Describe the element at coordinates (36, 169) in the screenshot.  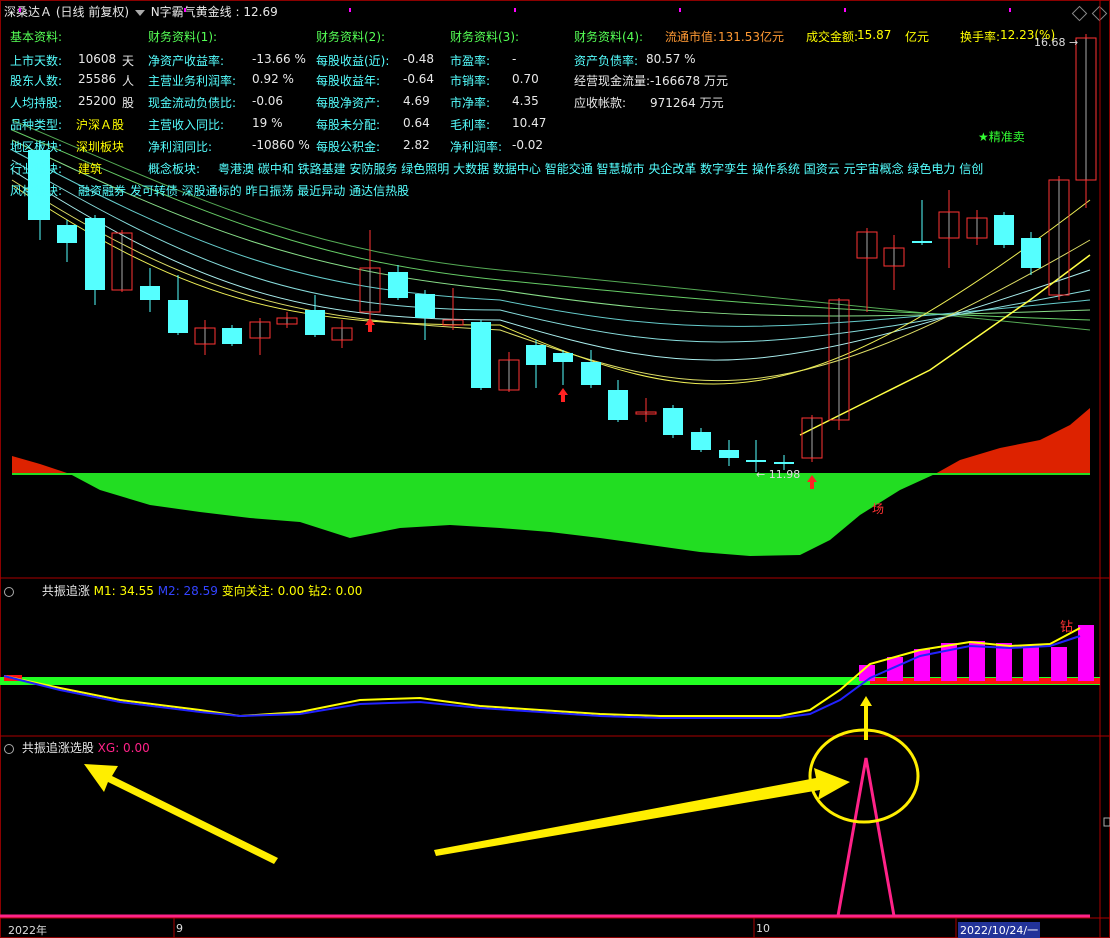
I see `industry-label: 行业板块:` at that location.